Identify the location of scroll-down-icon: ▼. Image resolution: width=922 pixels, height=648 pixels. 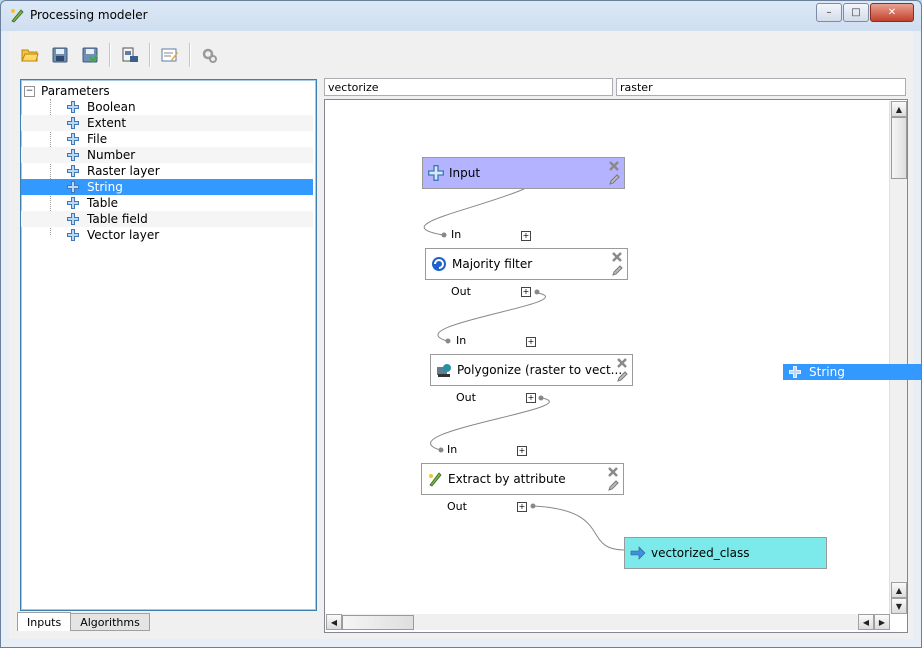
(899, 606).